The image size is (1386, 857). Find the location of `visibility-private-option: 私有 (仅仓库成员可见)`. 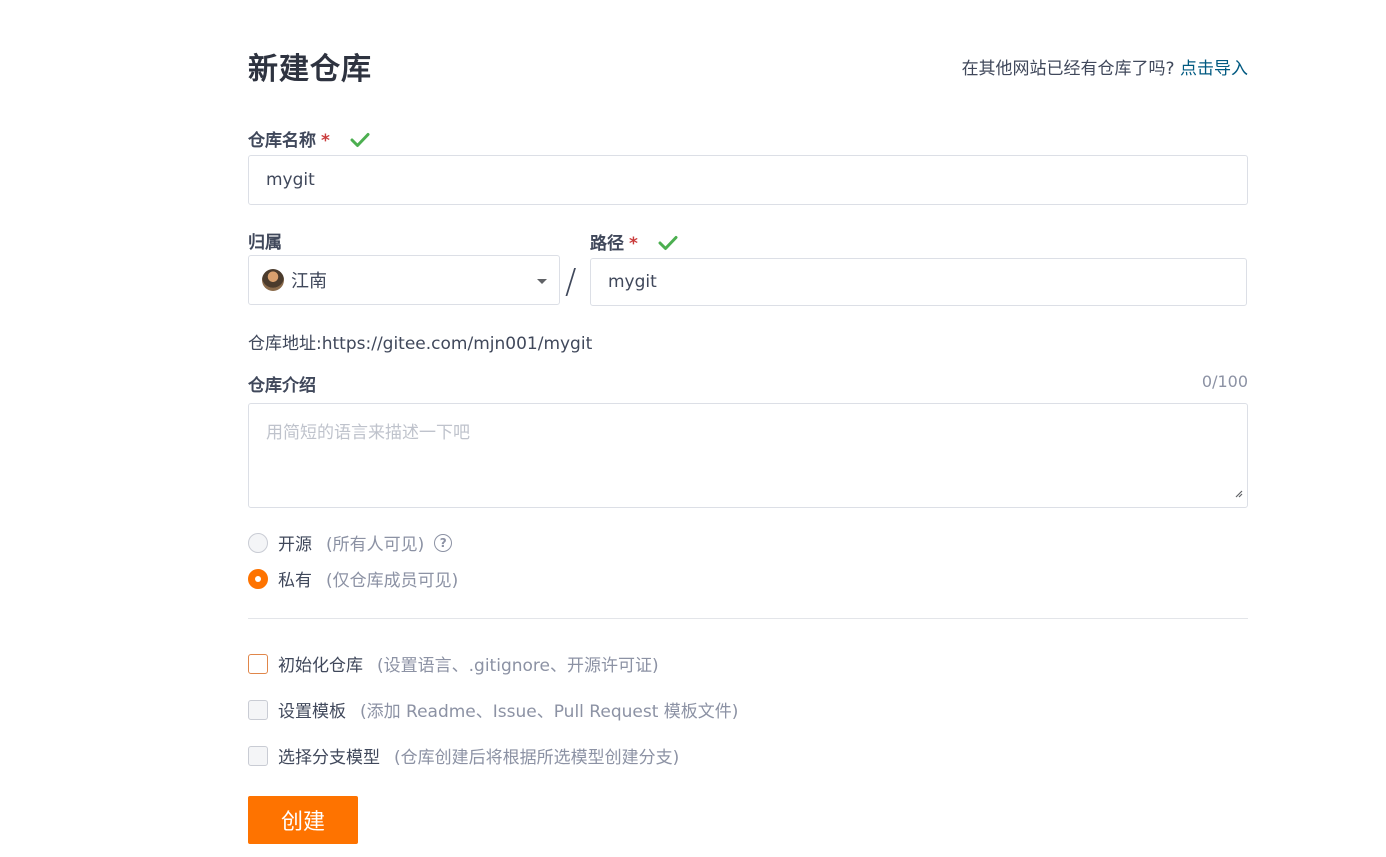

visibility-private-option: 私有 (仅仓库成员可见) is located at coordinates (353, 578).